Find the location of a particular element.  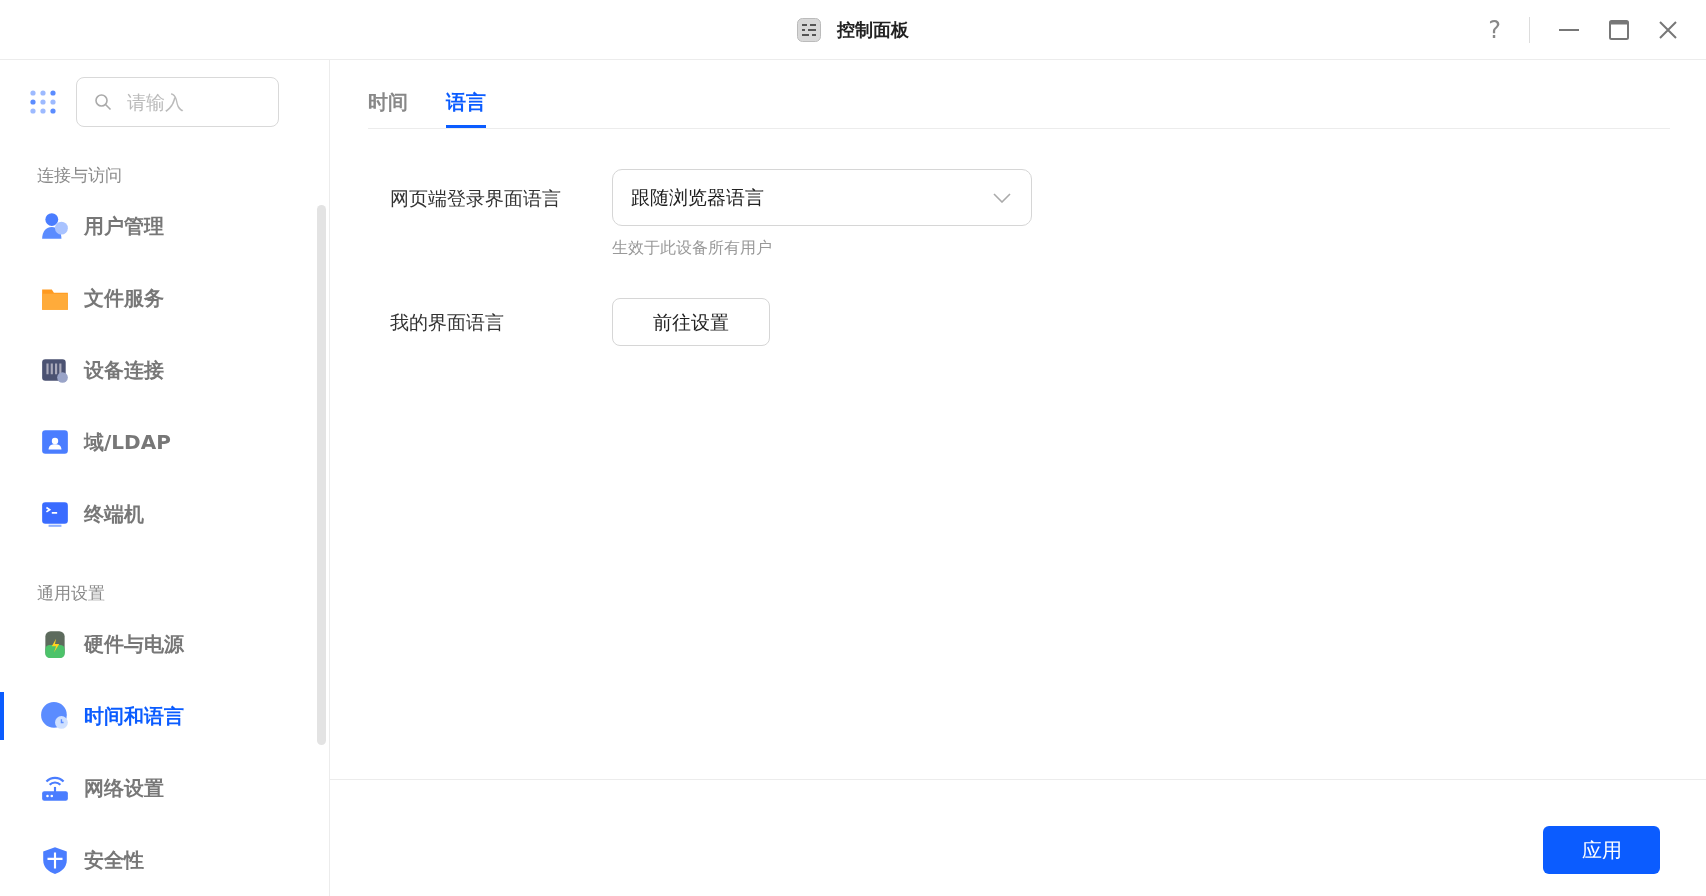

language-dropdown: 跟随浏览器语言 is located at coordinates (822, 197).